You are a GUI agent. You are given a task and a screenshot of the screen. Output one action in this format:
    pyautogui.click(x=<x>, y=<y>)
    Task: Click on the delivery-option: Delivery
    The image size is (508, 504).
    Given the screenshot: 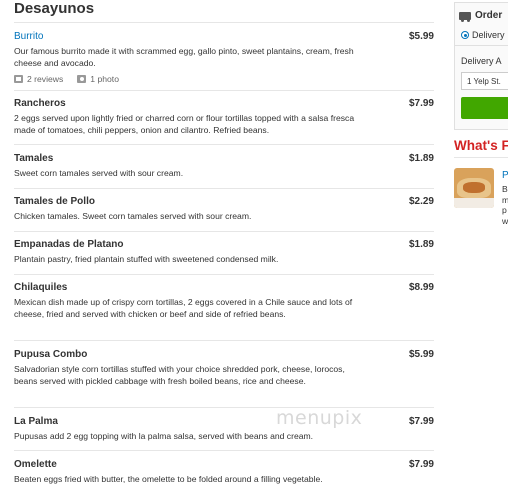 What is the action you would take?
    pyautogui.click(x=483, y=35)
    